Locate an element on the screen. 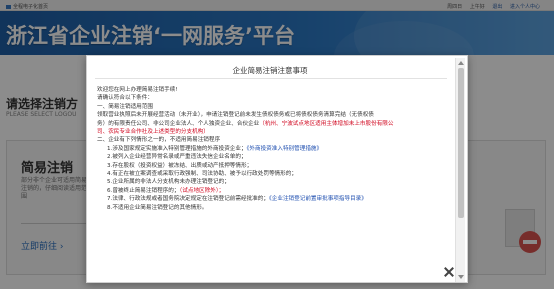  modal-line-text: 请确认符合以下条件： is located at coordinates (125, 98).